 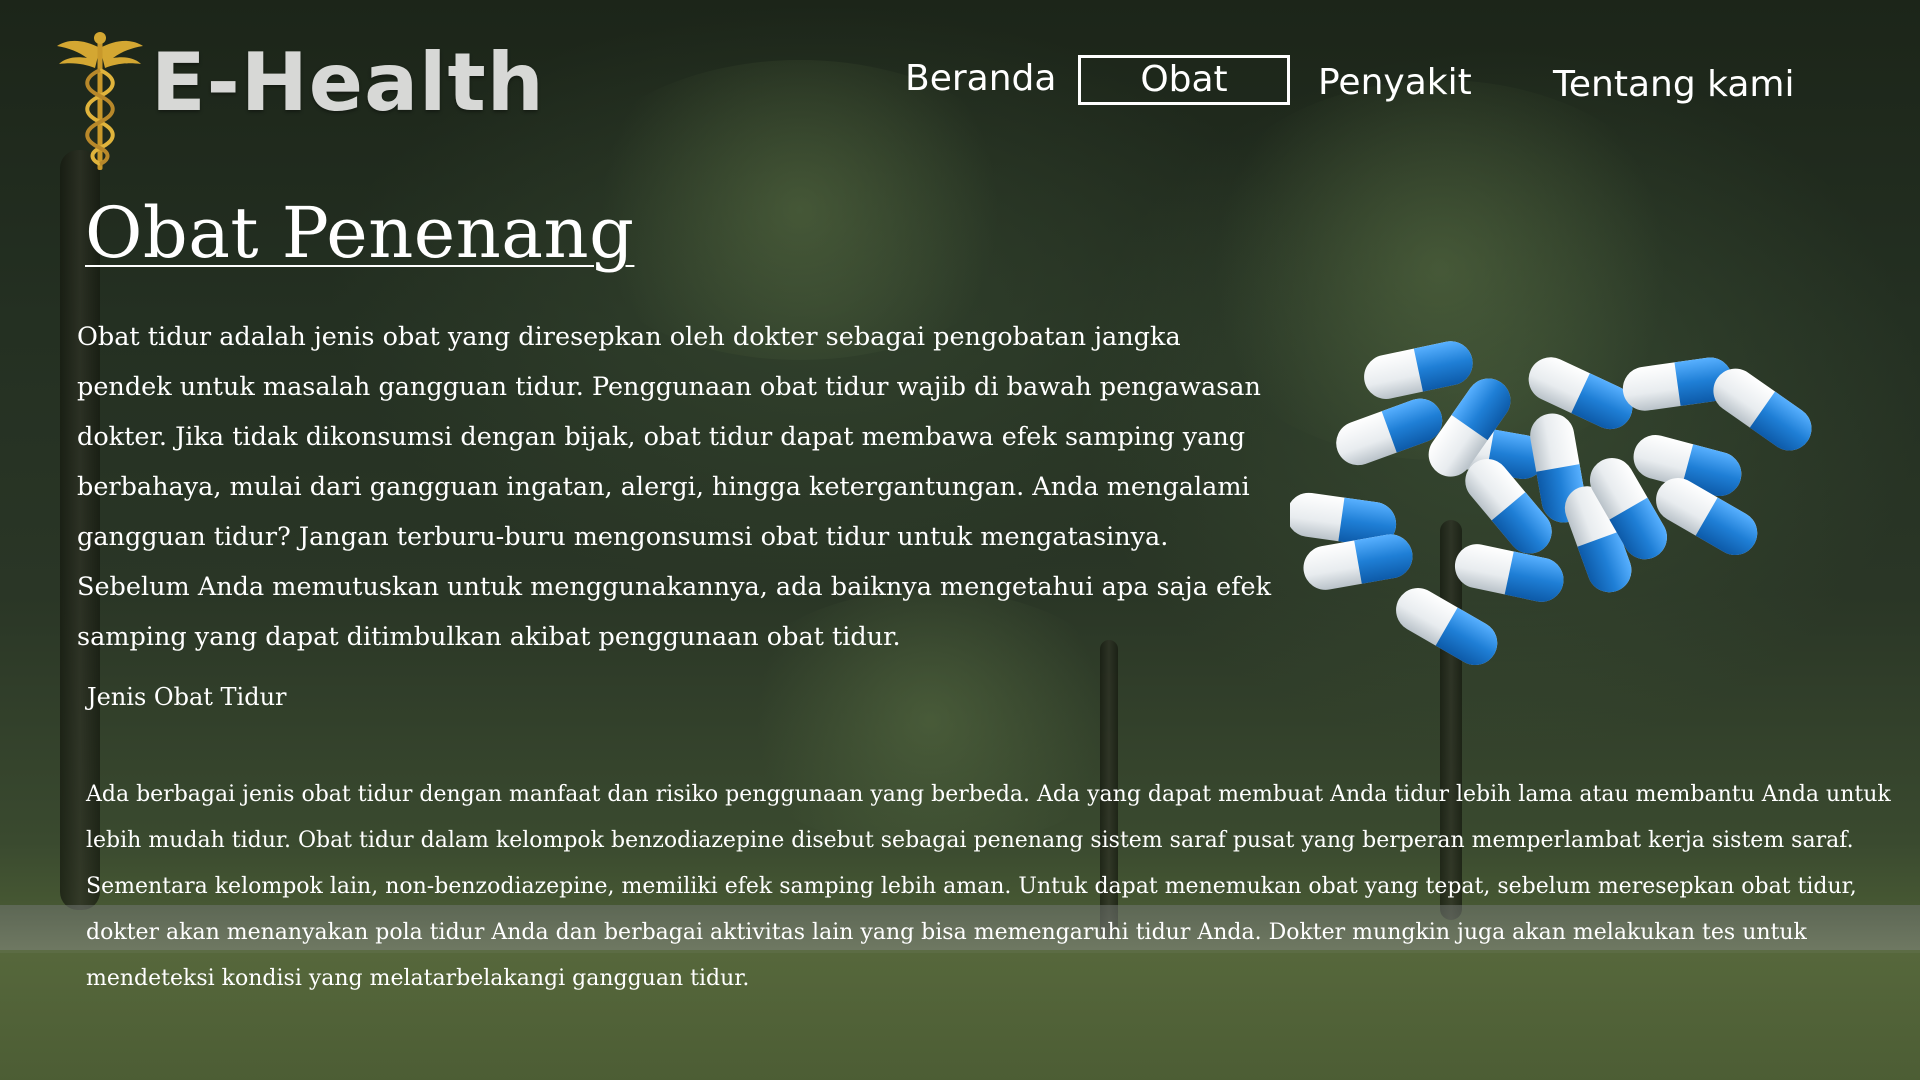 What do you see at coordinates (1673, 84) in the screenshot?
I see `nav-item-tentang-kami: Tentang kami` at bounding box center [1673, 84].